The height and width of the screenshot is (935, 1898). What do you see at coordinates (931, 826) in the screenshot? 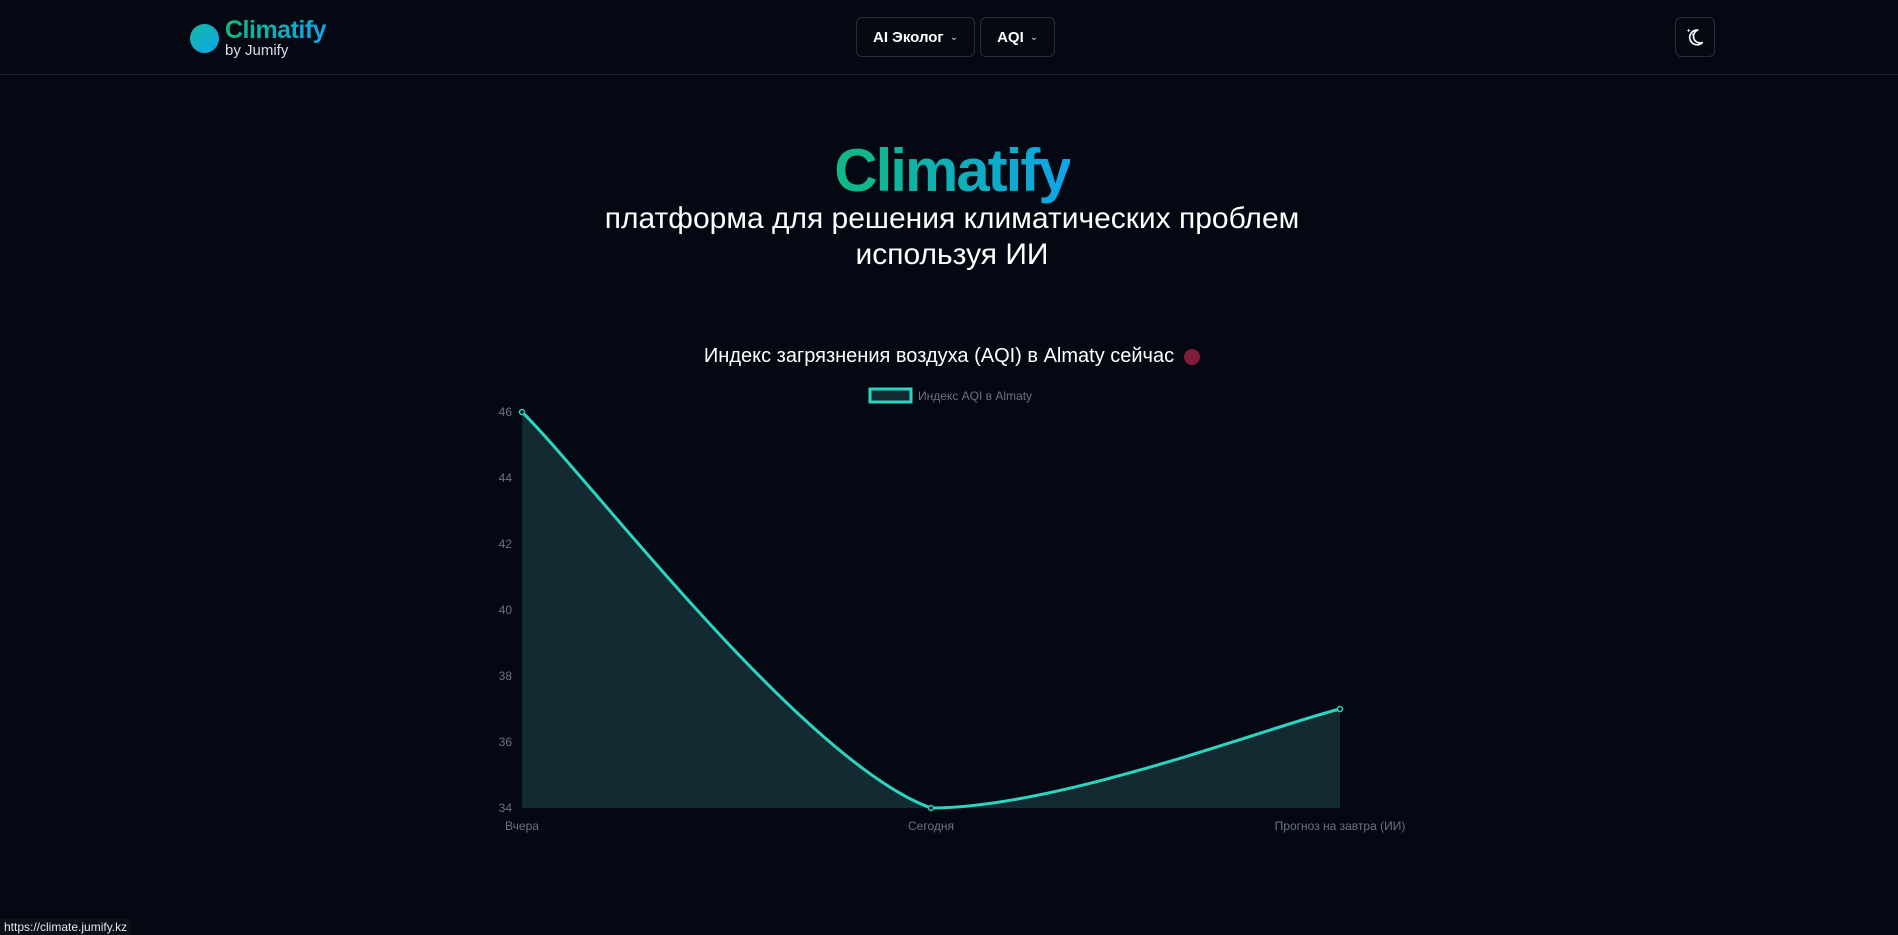
I see `x-tick-label: Сегодня` at bounding box center [931, 826].